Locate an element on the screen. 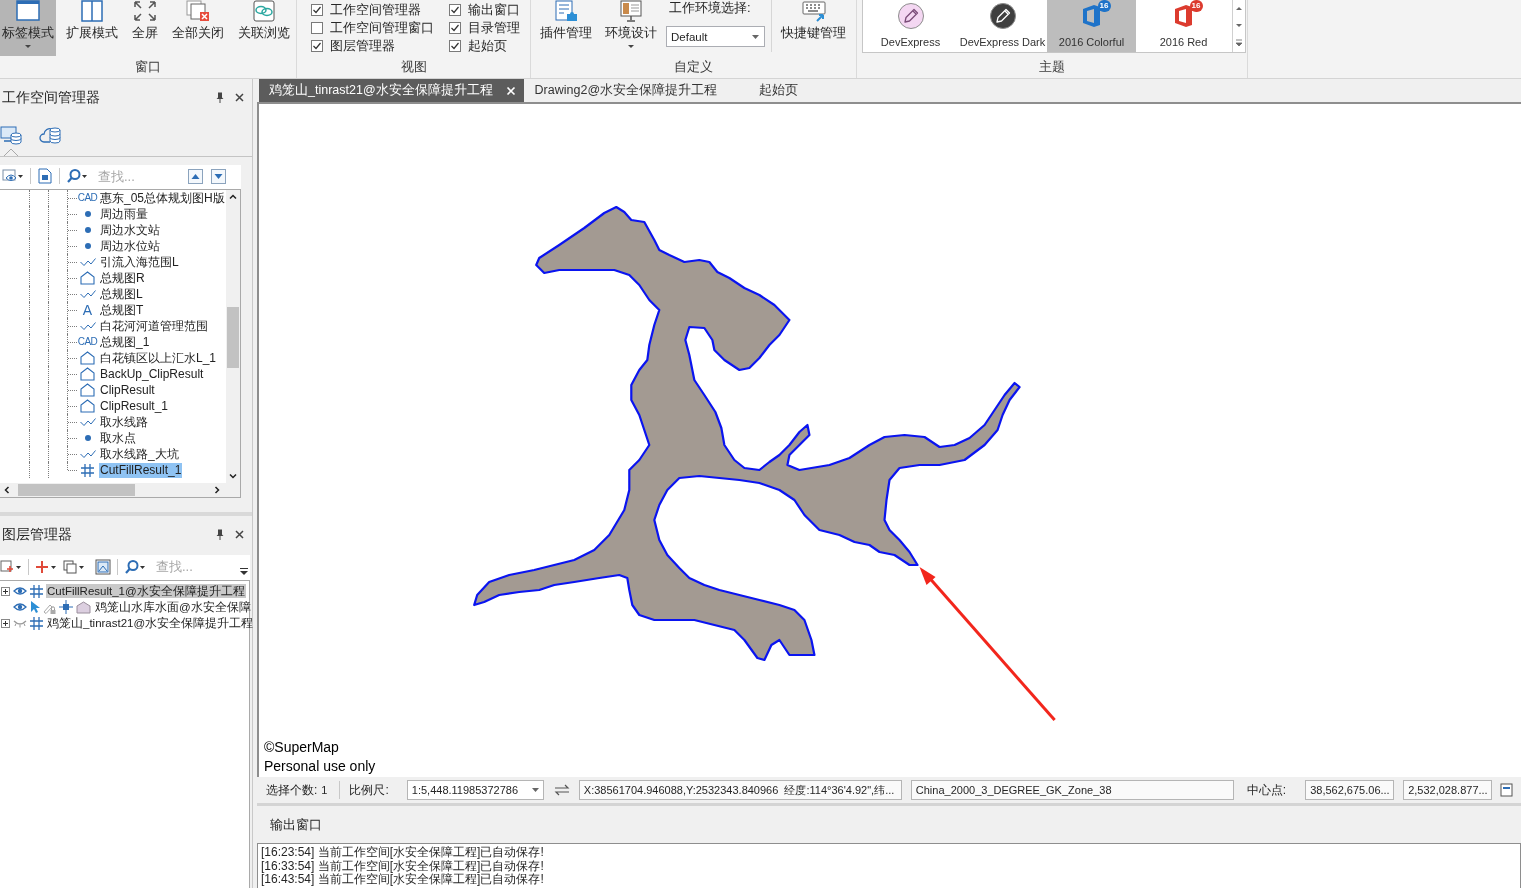 This screenshot has height=888, width=1521. log-line: [16:23:54] 当前工作空间[水安全保障工程]已自动保存! is located at coordinates (403, 852).